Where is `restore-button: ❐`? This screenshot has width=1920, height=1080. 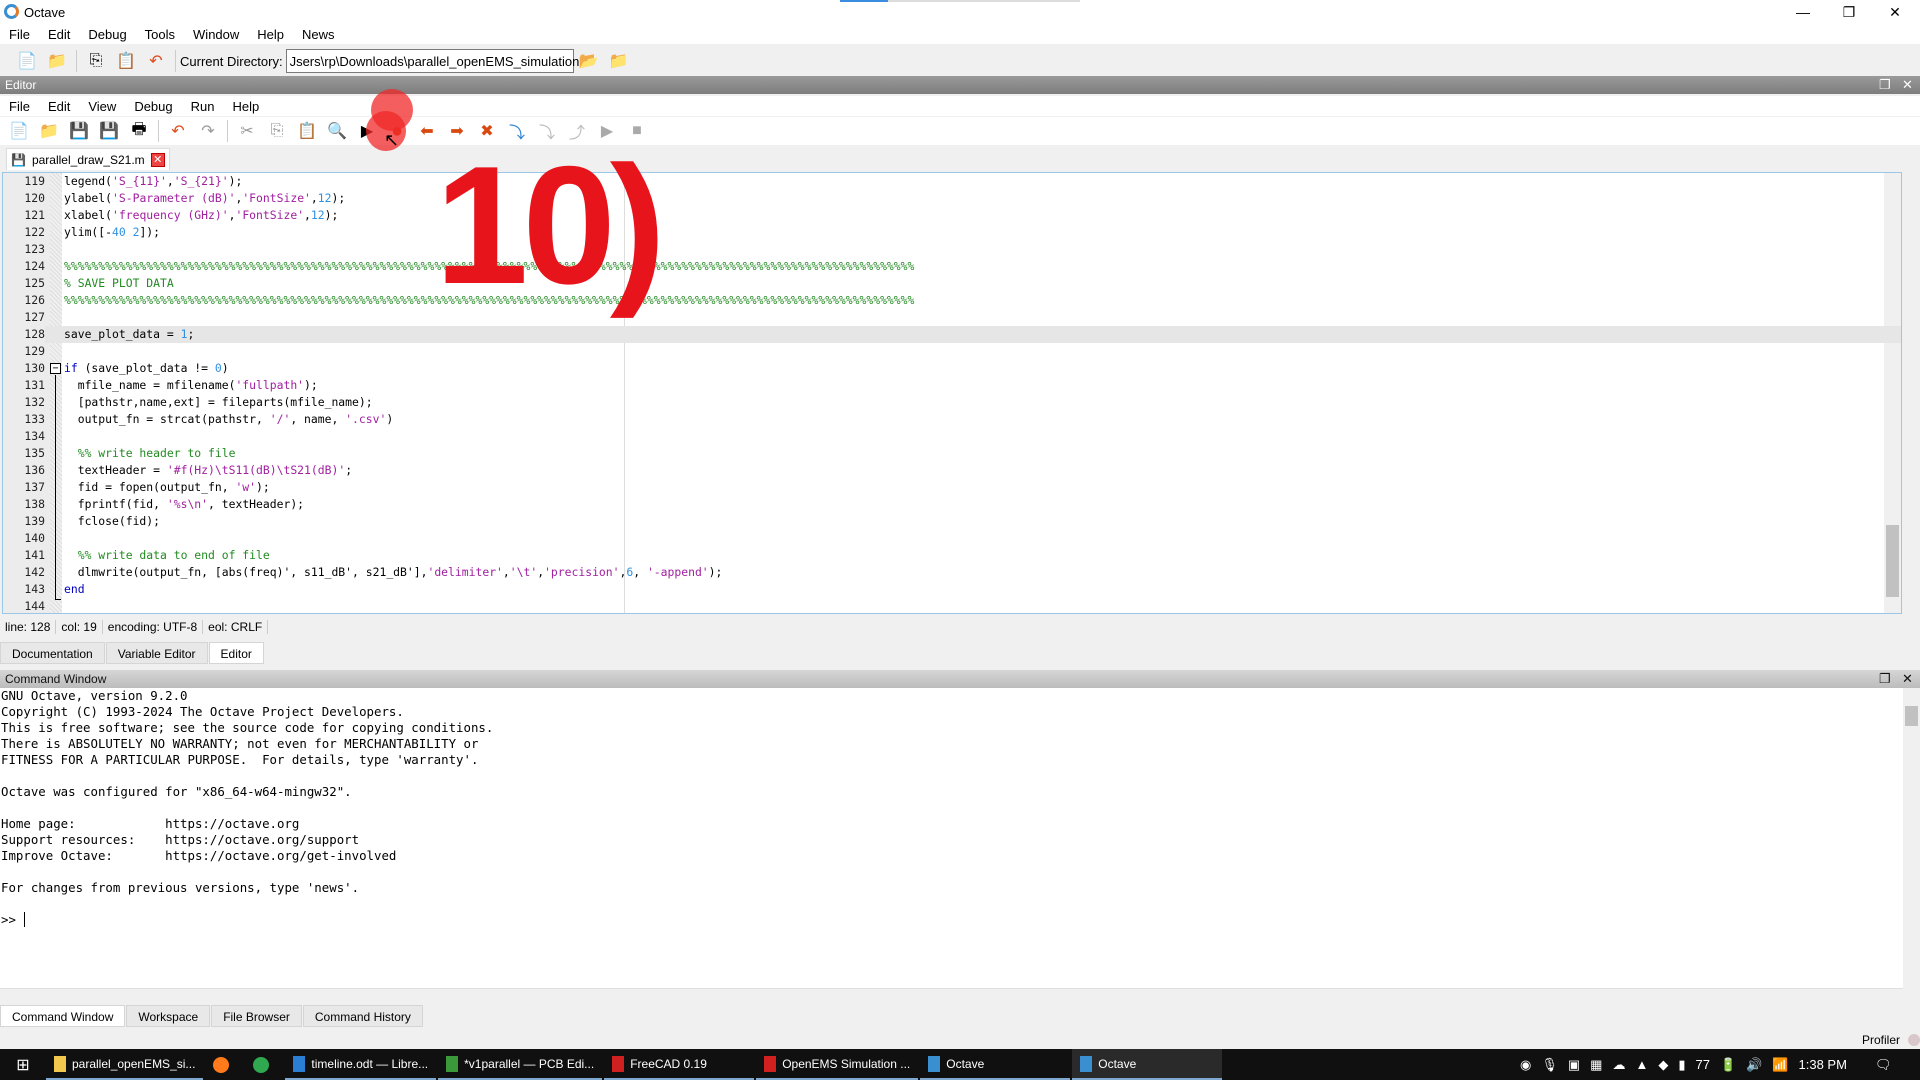
restore-button: ❐ is located at coordinates (1849, 12).